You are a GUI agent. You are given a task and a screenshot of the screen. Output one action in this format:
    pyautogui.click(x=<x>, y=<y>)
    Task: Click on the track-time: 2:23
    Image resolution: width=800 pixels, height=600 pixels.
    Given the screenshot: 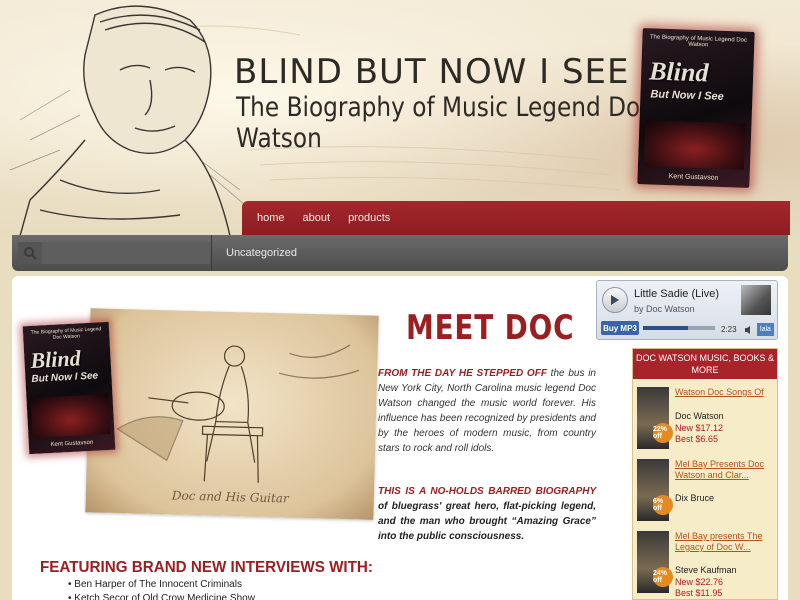 What is the action you would take?
    pyautogui.click(x=729, y=329)
    